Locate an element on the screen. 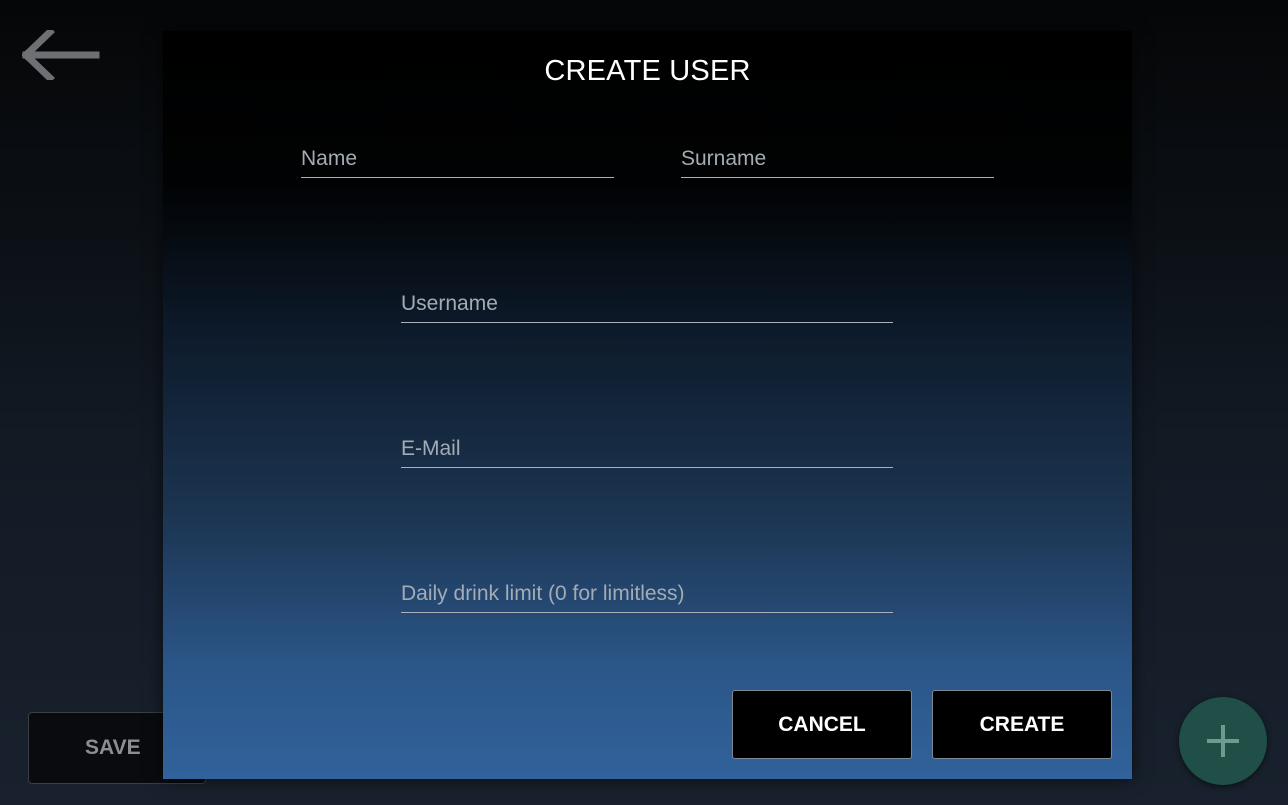  name-input is located at coordinates (457, 159).